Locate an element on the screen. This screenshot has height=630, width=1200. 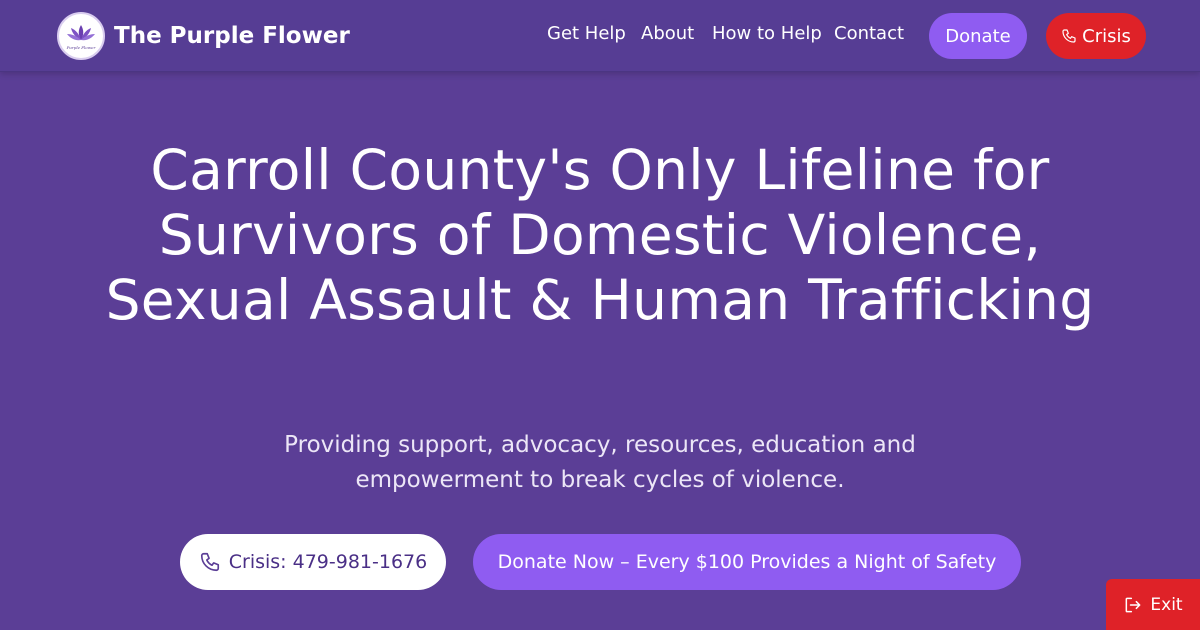
donate-button-label: Donate is located at coordinates (978, 36).